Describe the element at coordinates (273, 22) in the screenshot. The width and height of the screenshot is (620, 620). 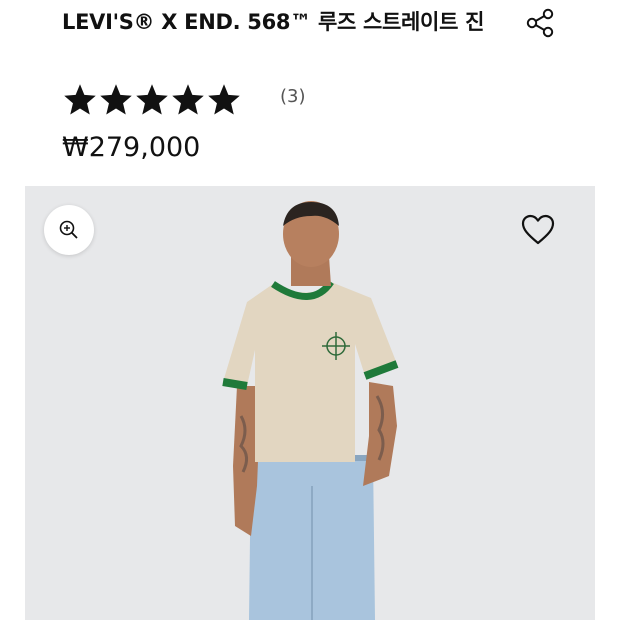
I see `product-title: LEVI'S® X END. 568™ 루즈 스트레이트 진` at that location.